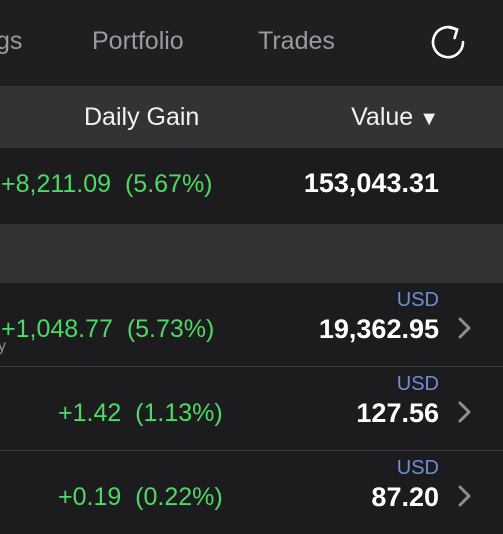  I want to click on holding-daily-gain-amount: +1,048.77, so click(57, 329).